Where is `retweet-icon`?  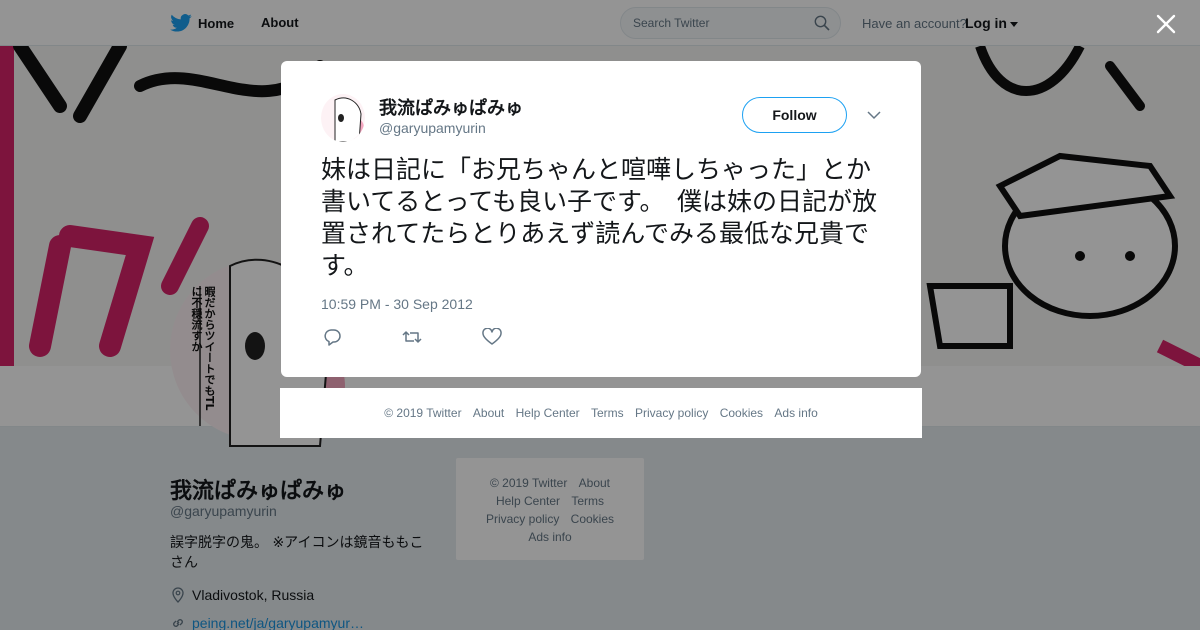
retweet-icon is located at coordinates (412, 337).